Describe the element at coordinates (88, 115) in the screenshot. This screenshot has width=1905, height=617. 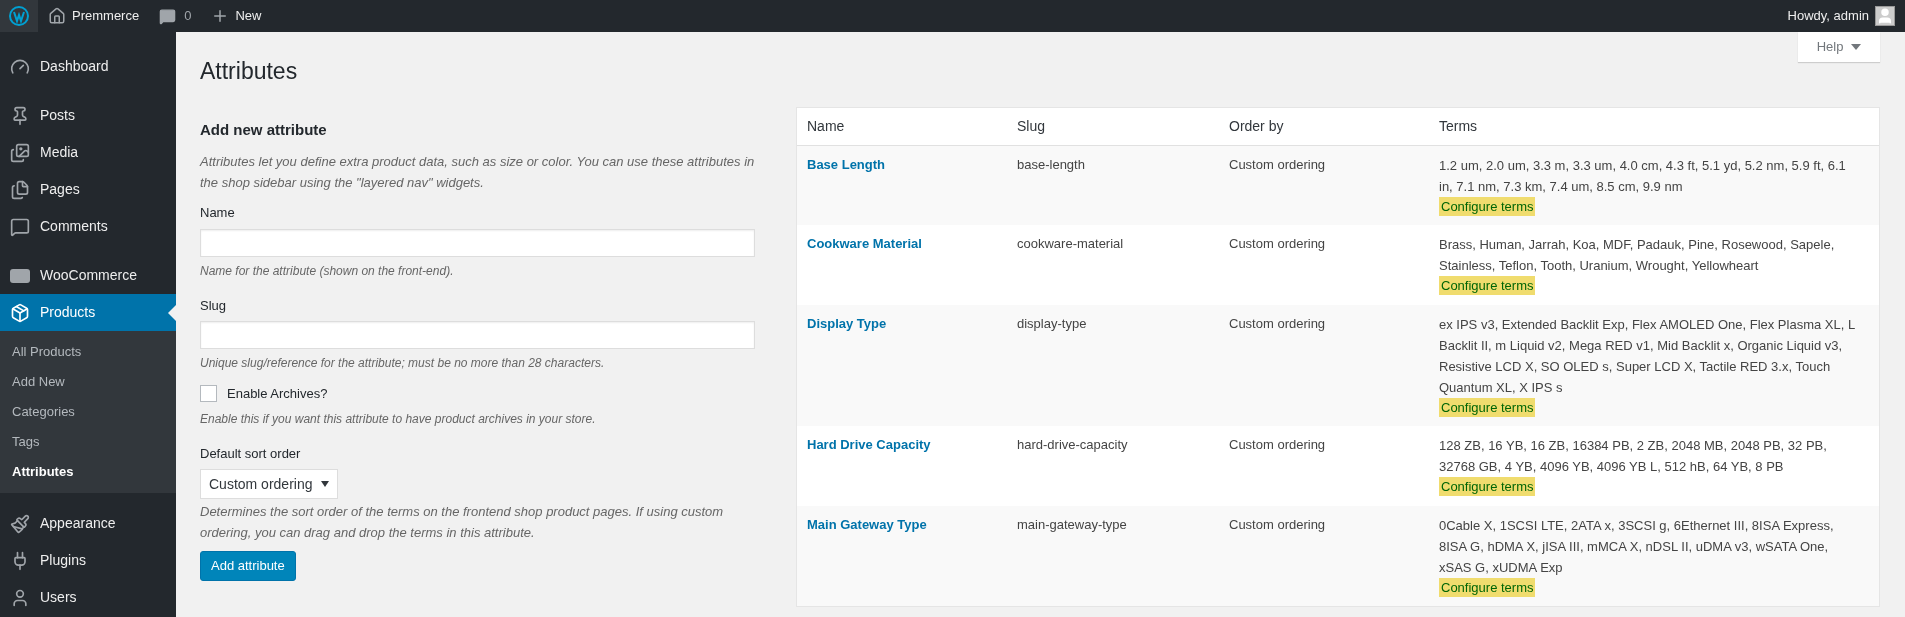
I see `sidebar-item: Posts` at that location.